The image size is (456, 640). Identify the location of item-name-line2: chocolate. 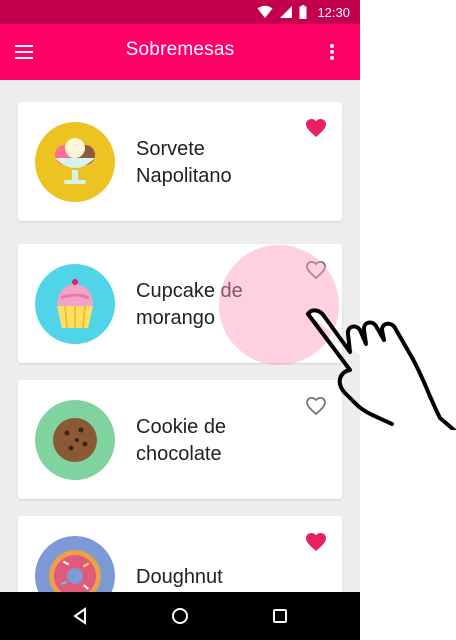
(179, 454).